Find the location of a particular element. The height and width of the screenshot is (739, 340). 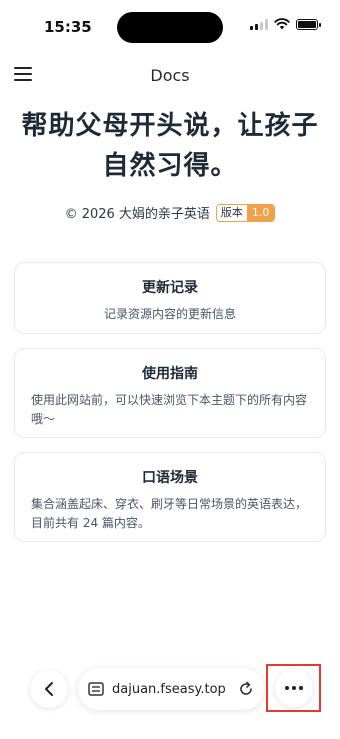

address-bar: dajuan.fseasy.top is located at coordinates (171, 689).